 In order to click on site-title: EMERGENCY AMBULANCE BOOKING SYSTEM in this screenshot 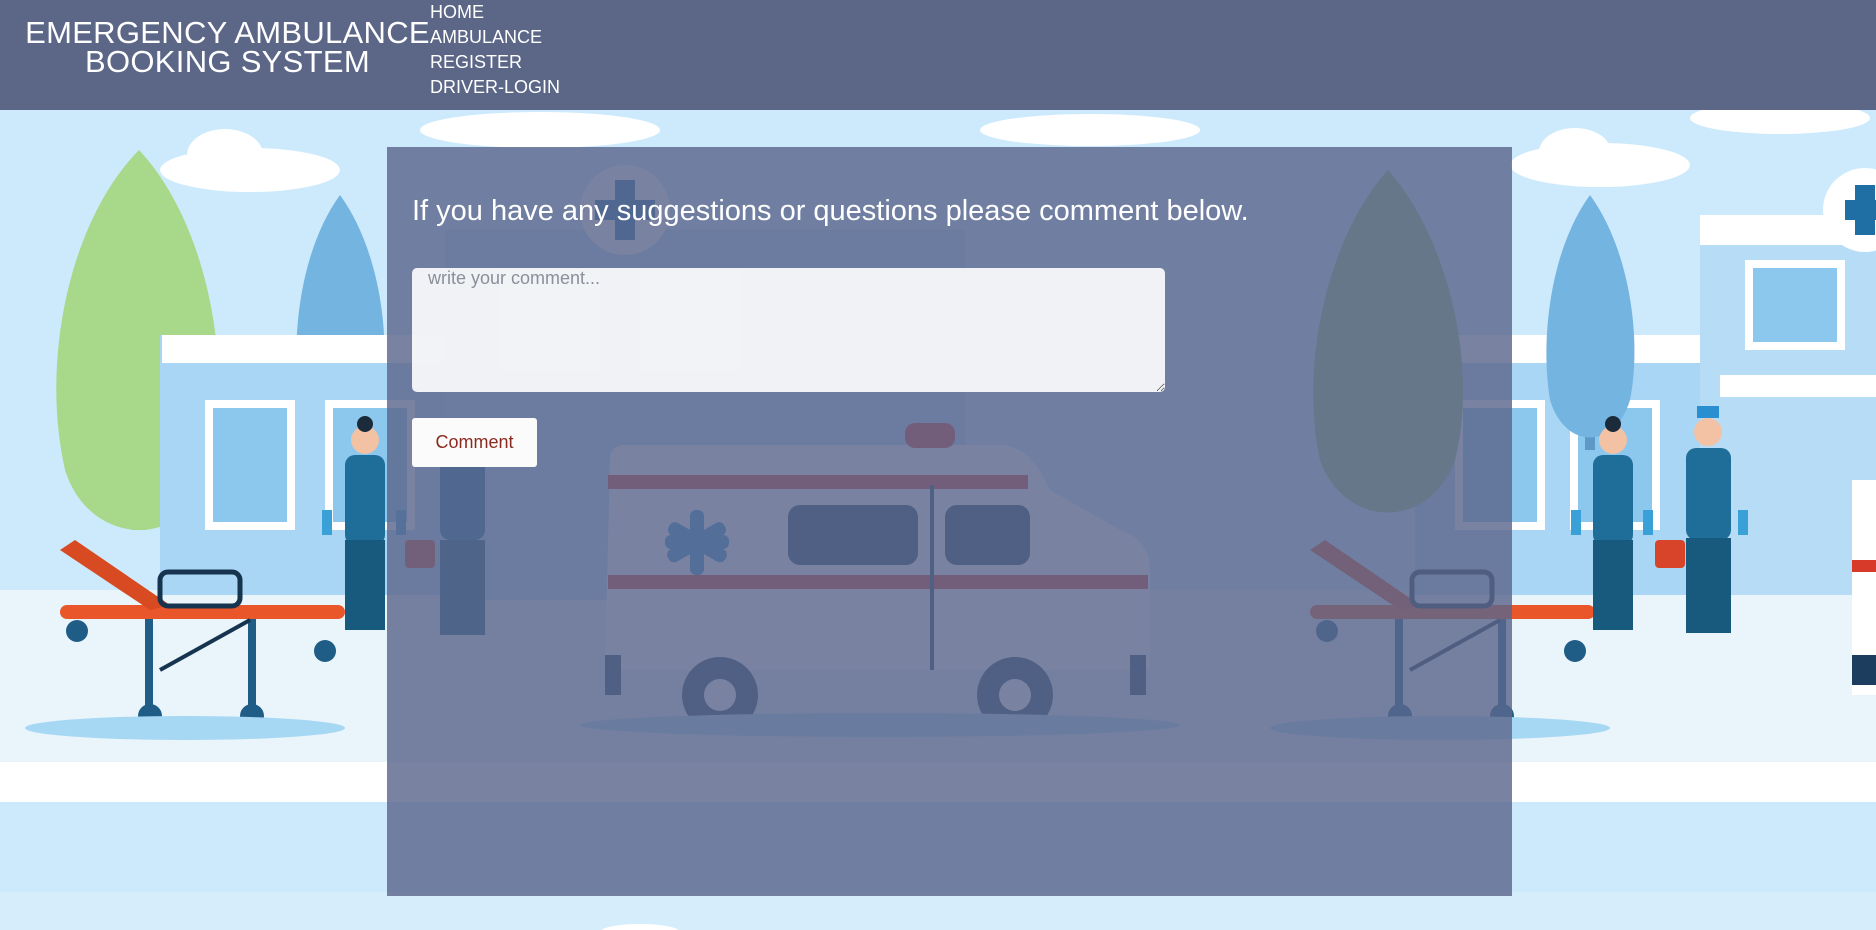, I will do `click(227, 47)`.